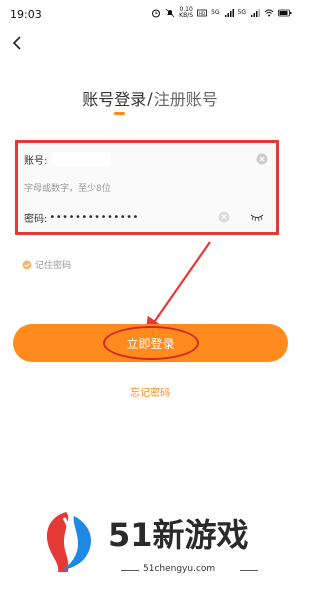 This screenshot has height=600, width=320. What do you see at coordinates (36, 161) in the screenshot?
I see `account-label: 账号:` at bounding box center [36, 161].